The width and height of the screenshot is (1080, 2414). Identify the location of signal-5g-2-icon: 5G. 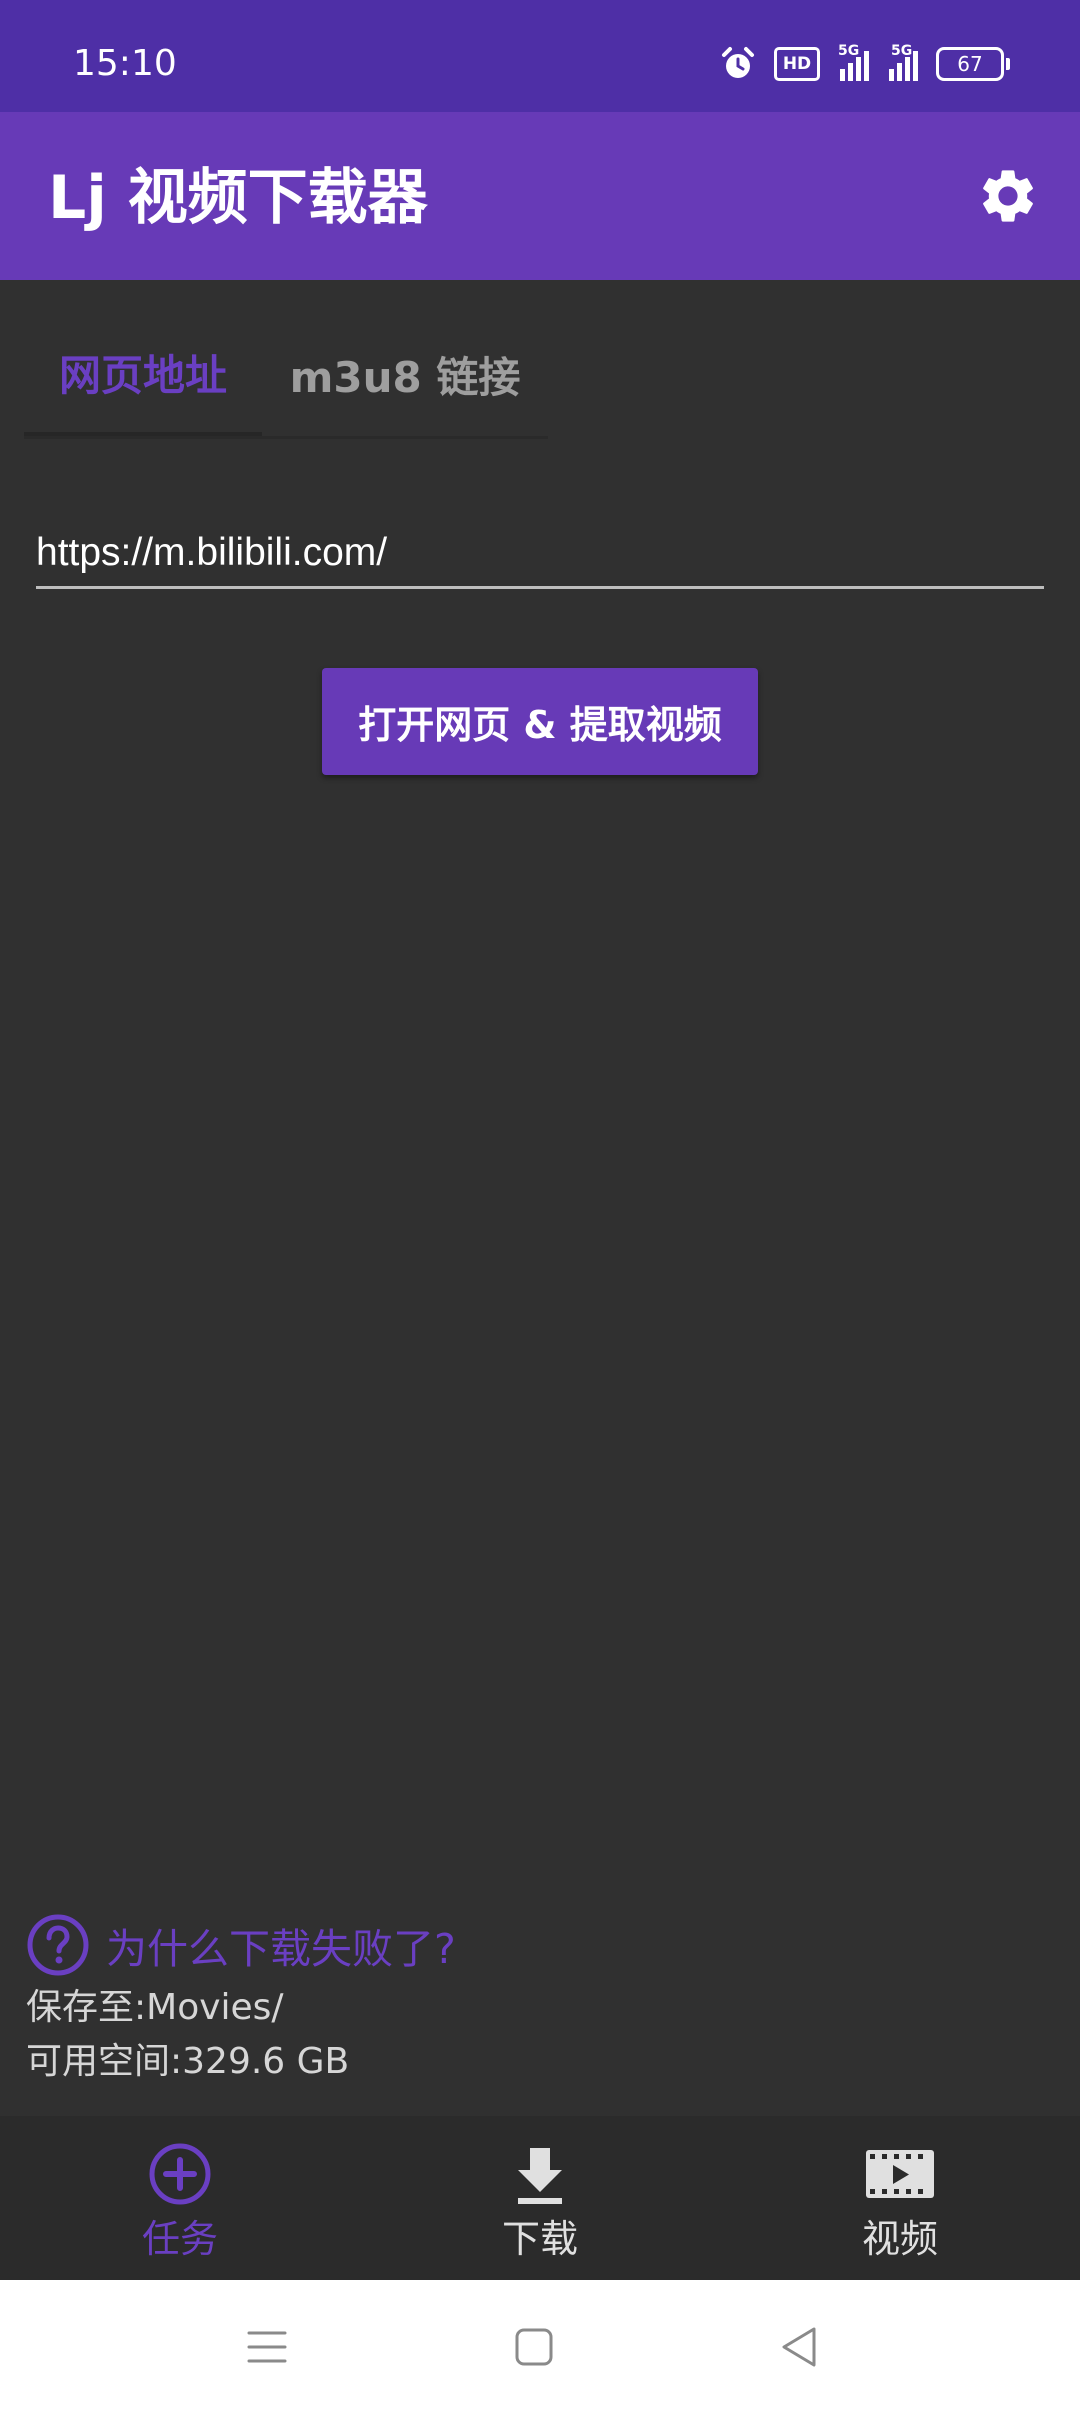
(902, 62).